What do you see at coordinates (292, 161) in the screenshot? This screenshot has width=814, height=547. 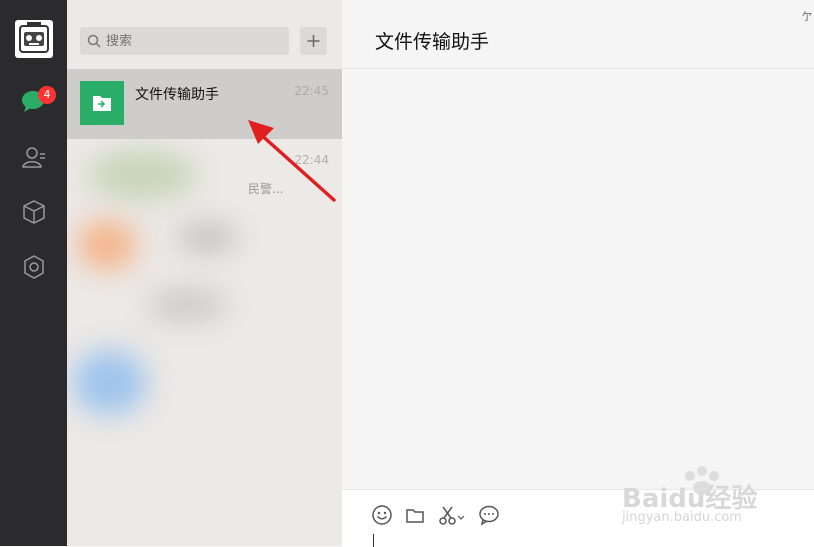 I see `annotation-arrow` at bounding box center [292, 161].